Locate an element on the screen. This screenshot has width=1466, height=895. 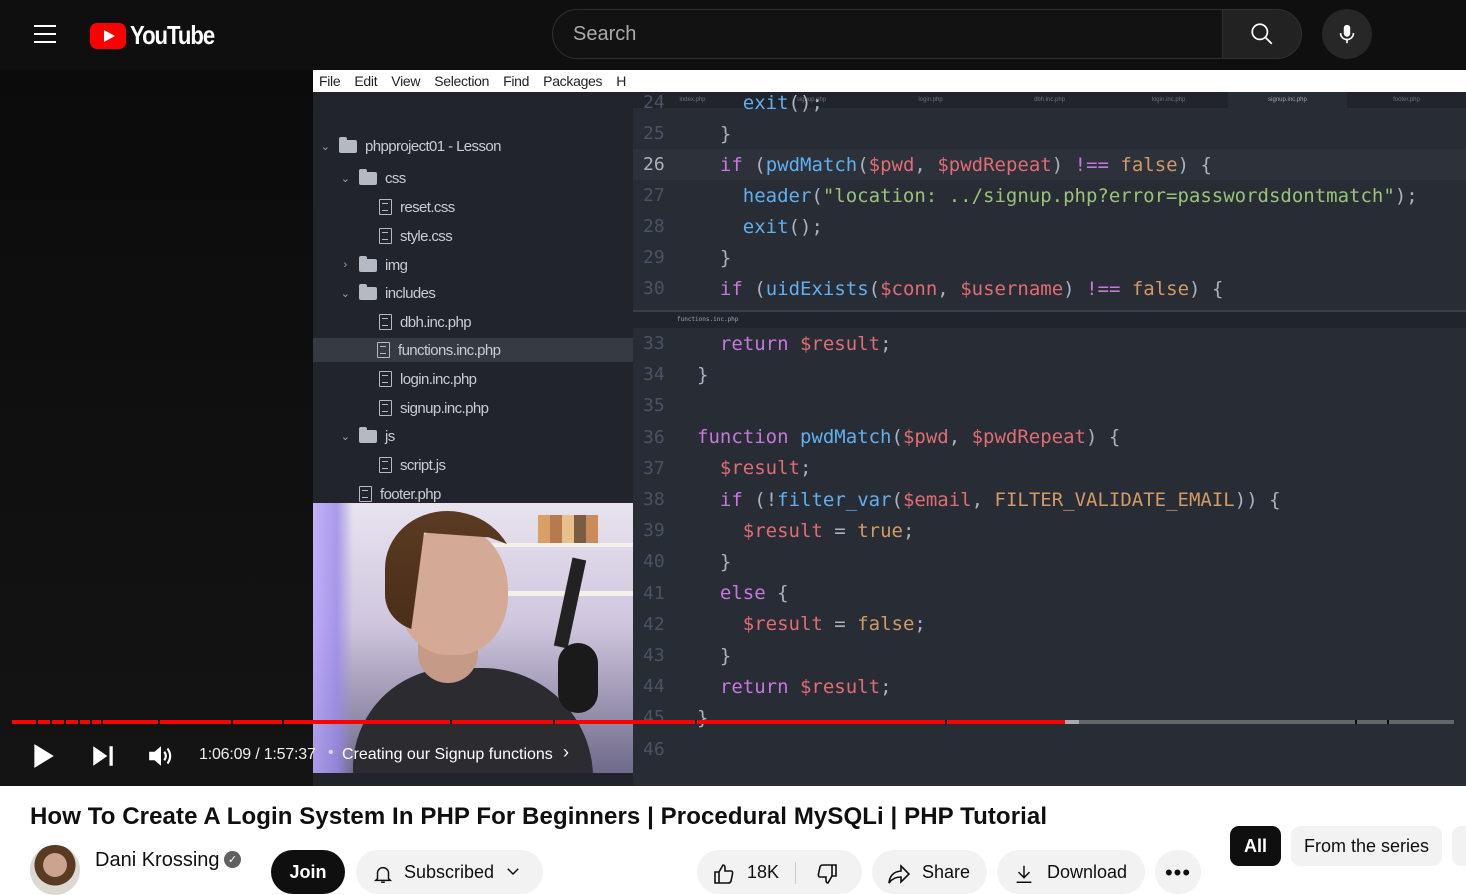
menu-packages: Packages is located at coordinates (573, 81).